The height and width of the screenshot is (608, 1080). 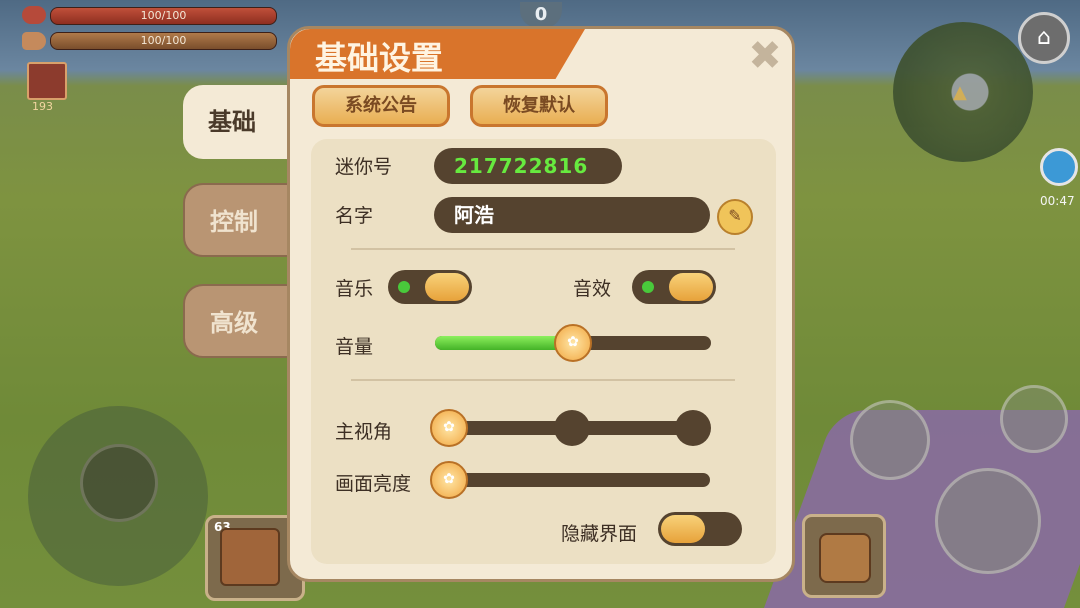 I want to click on system-announcement-button: 系统公告, so click(x=381, y=106).